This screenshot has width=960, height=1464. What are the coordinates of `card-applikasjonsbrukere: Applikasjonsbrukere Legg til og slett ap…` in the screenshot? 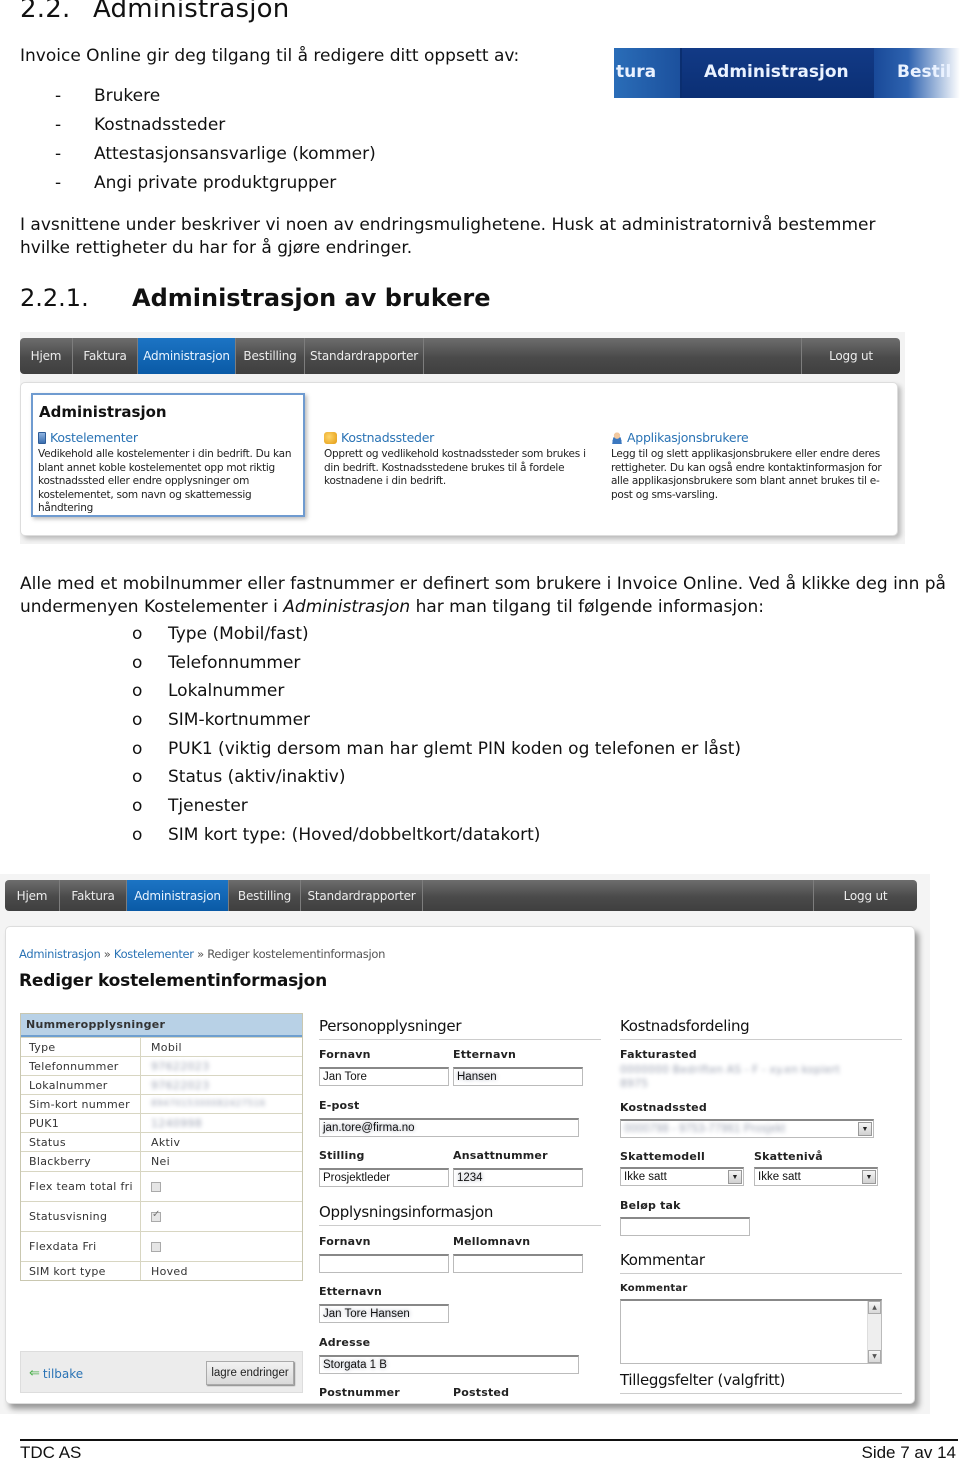 It's located at (746, 465).